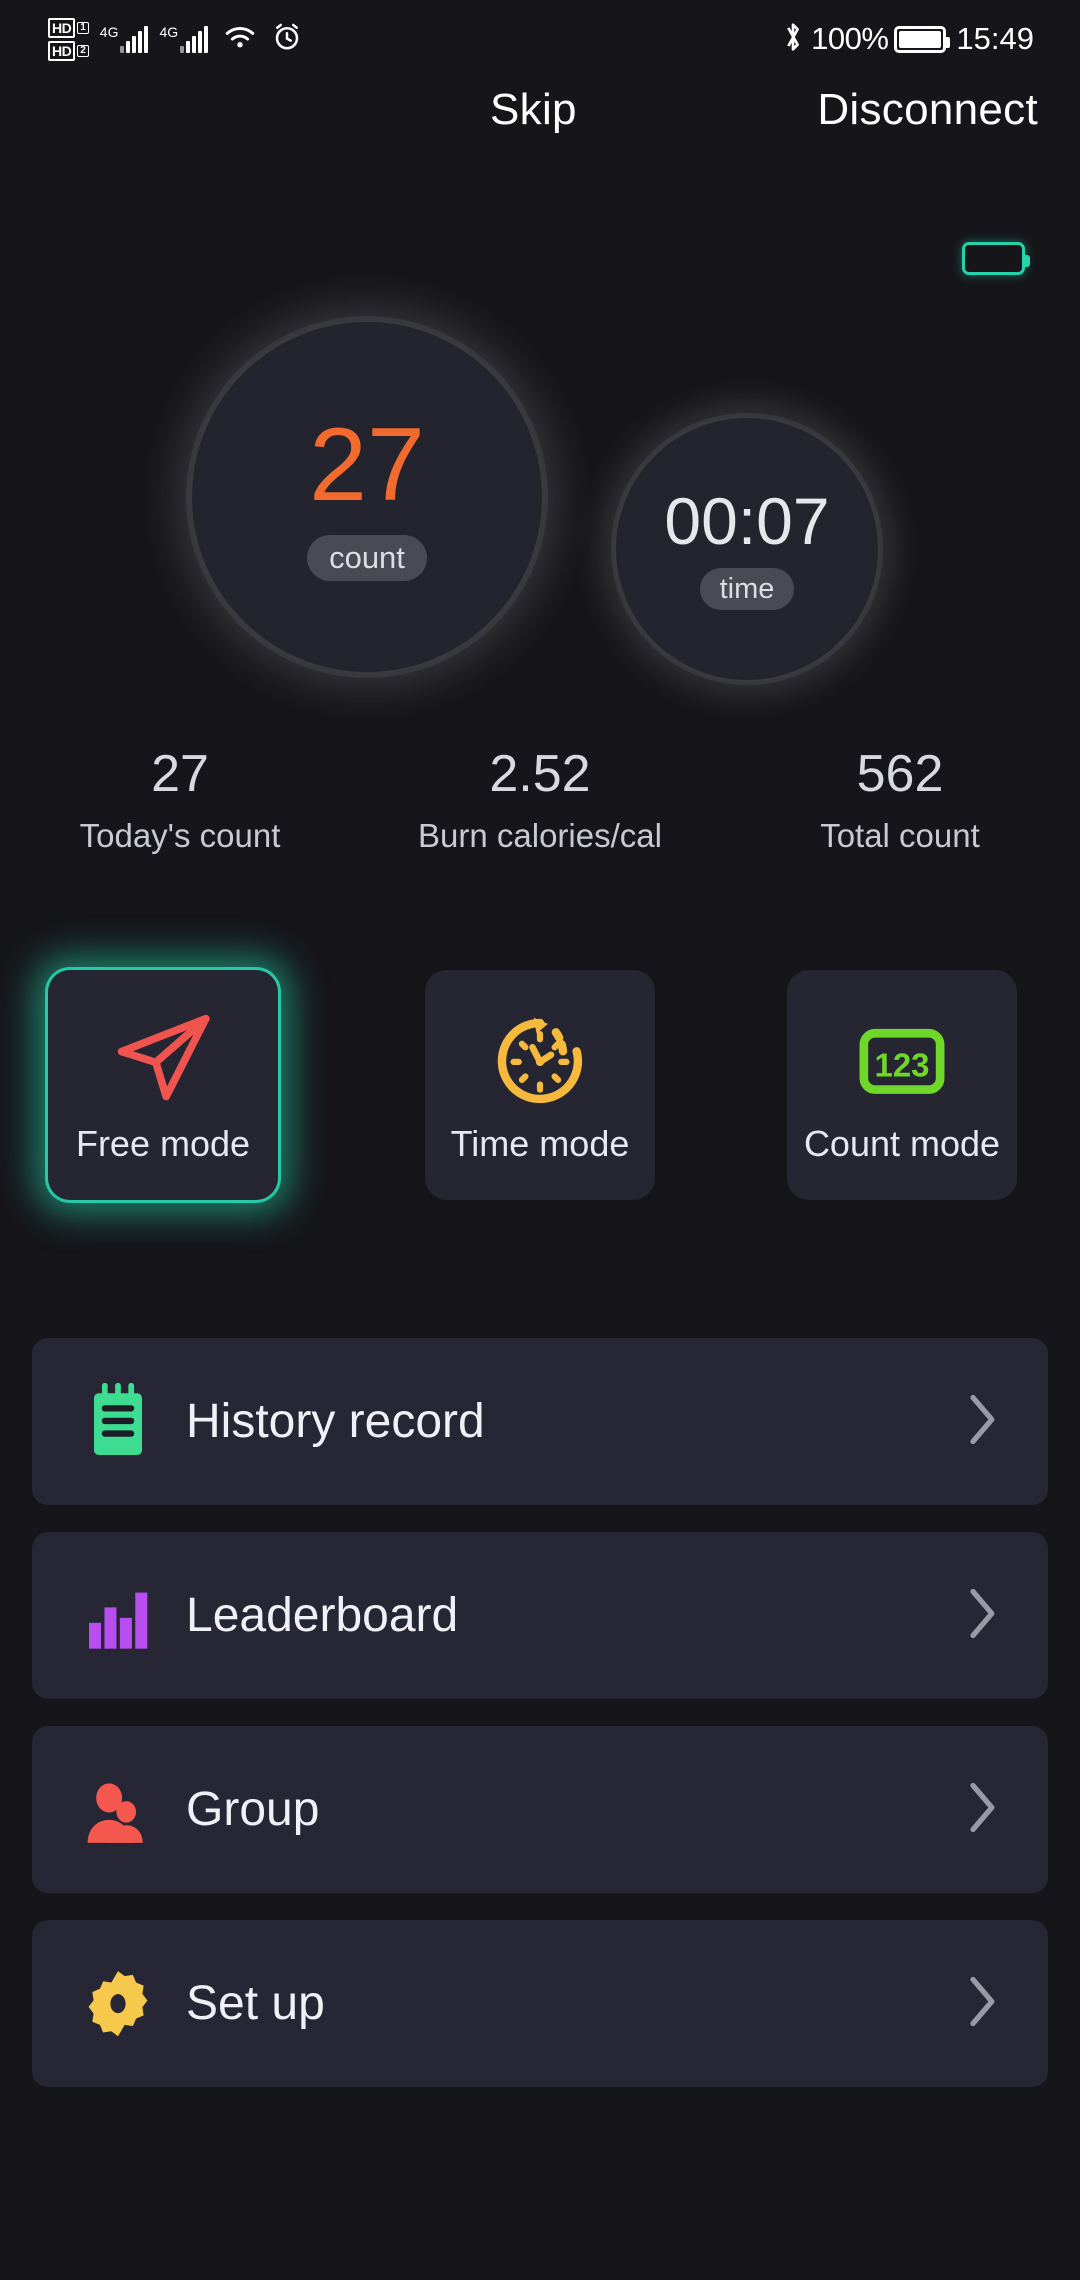 This screenshot has height=2280, width=1080. I want to click on mode-button-time: Time mode, so click(540, 1085).